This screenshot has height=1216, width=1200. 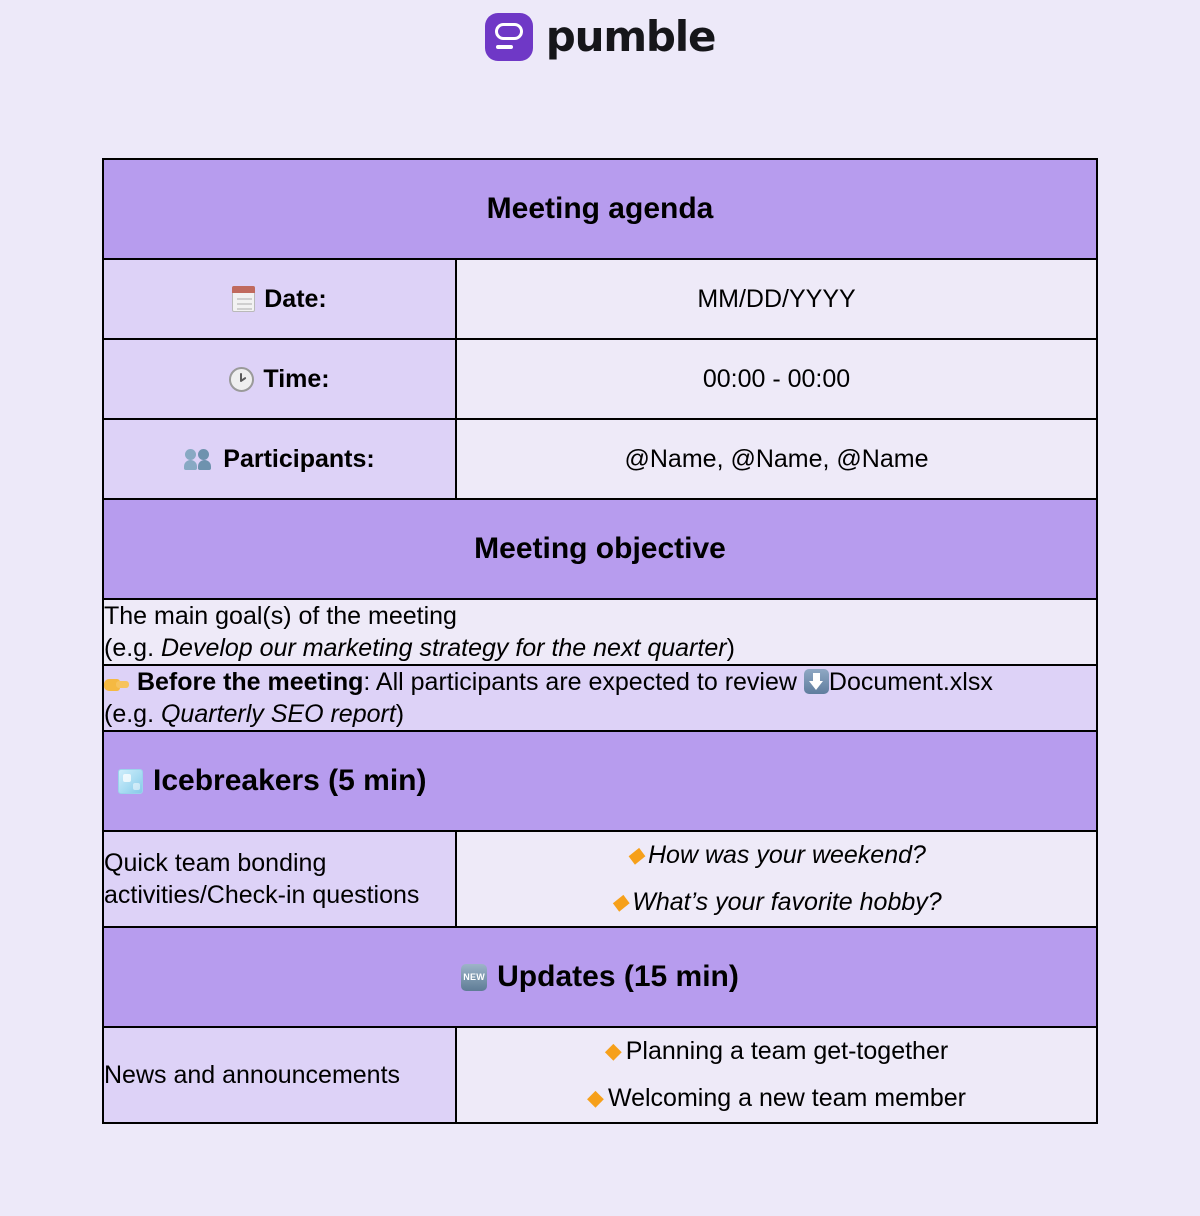 What do you see at coordinates (244, 299) in the screenshot?
I see `notepad-icon` at bounding box center [244, 299].